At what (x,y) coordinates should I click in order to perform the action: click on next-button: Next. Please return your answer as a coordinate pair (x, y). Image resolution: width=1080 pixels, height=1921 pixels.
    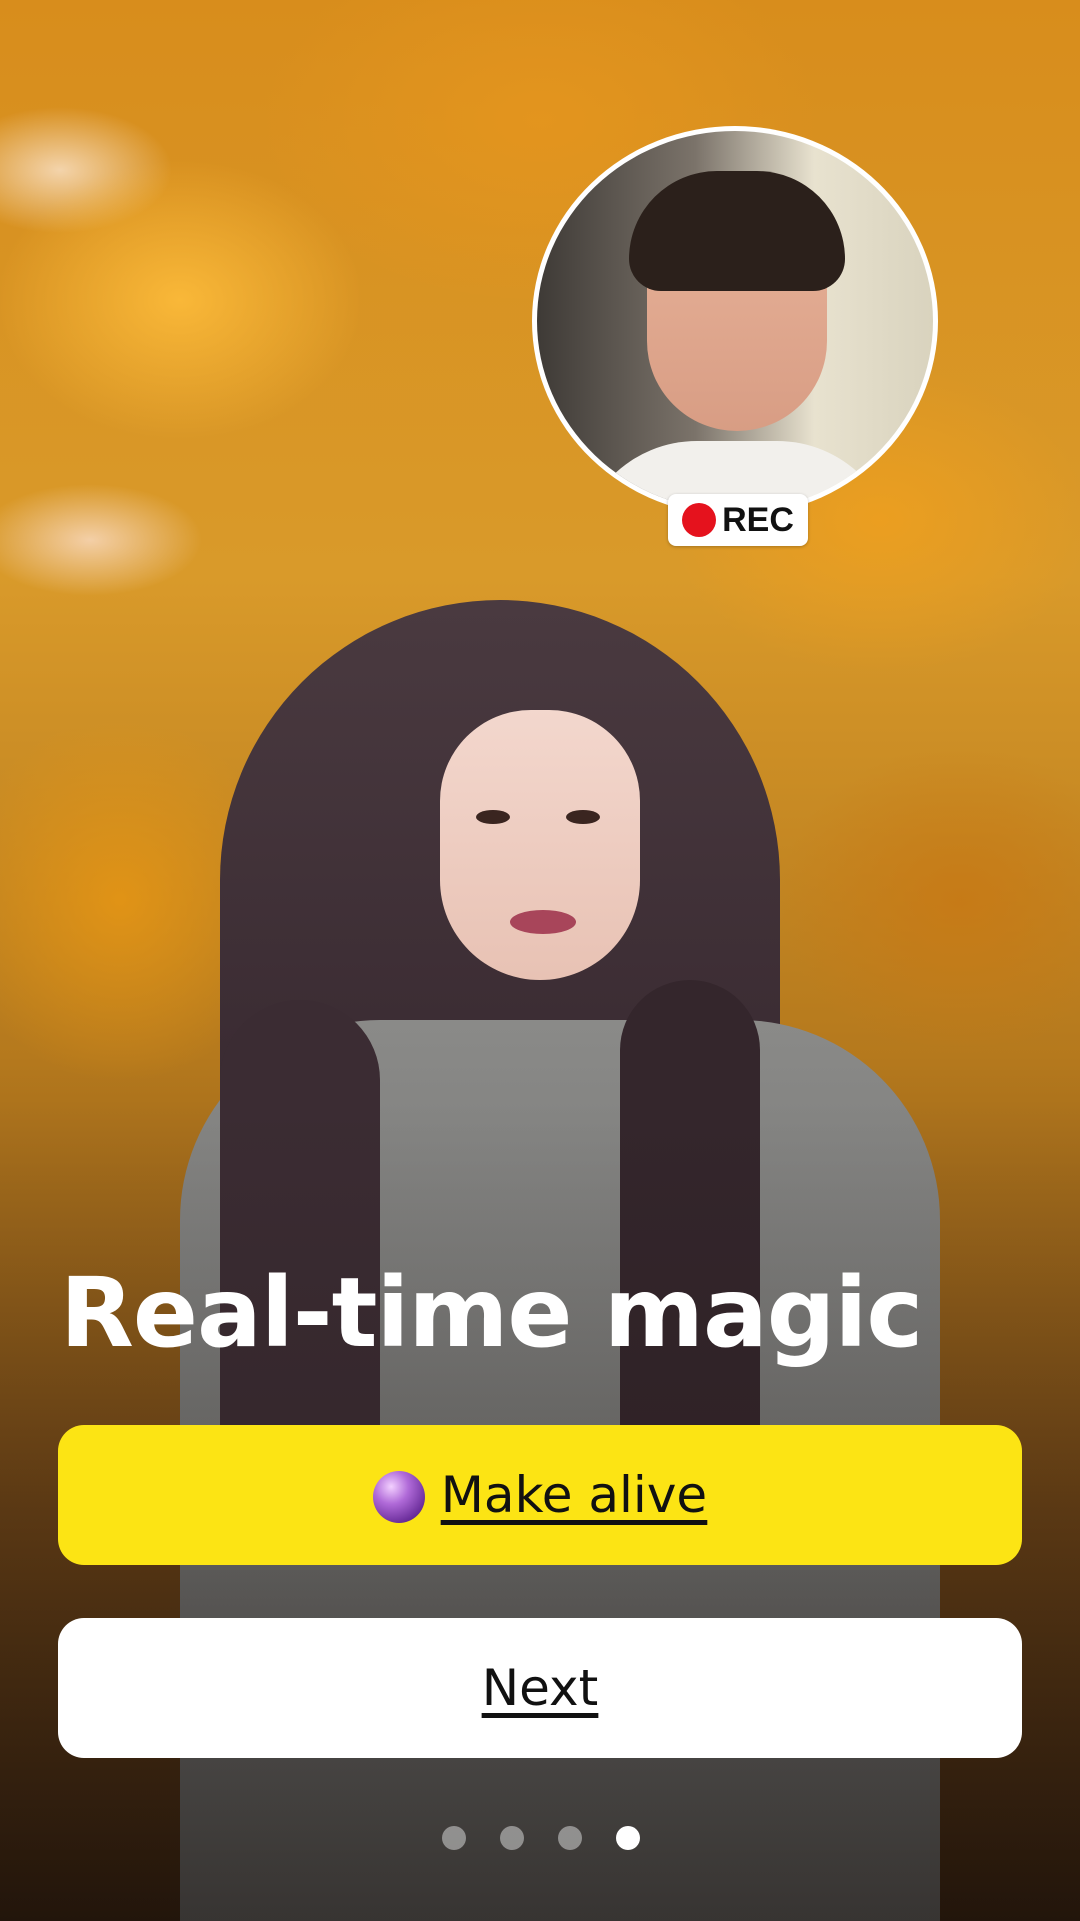
    Looking at the image, I should click on (540, 1688).